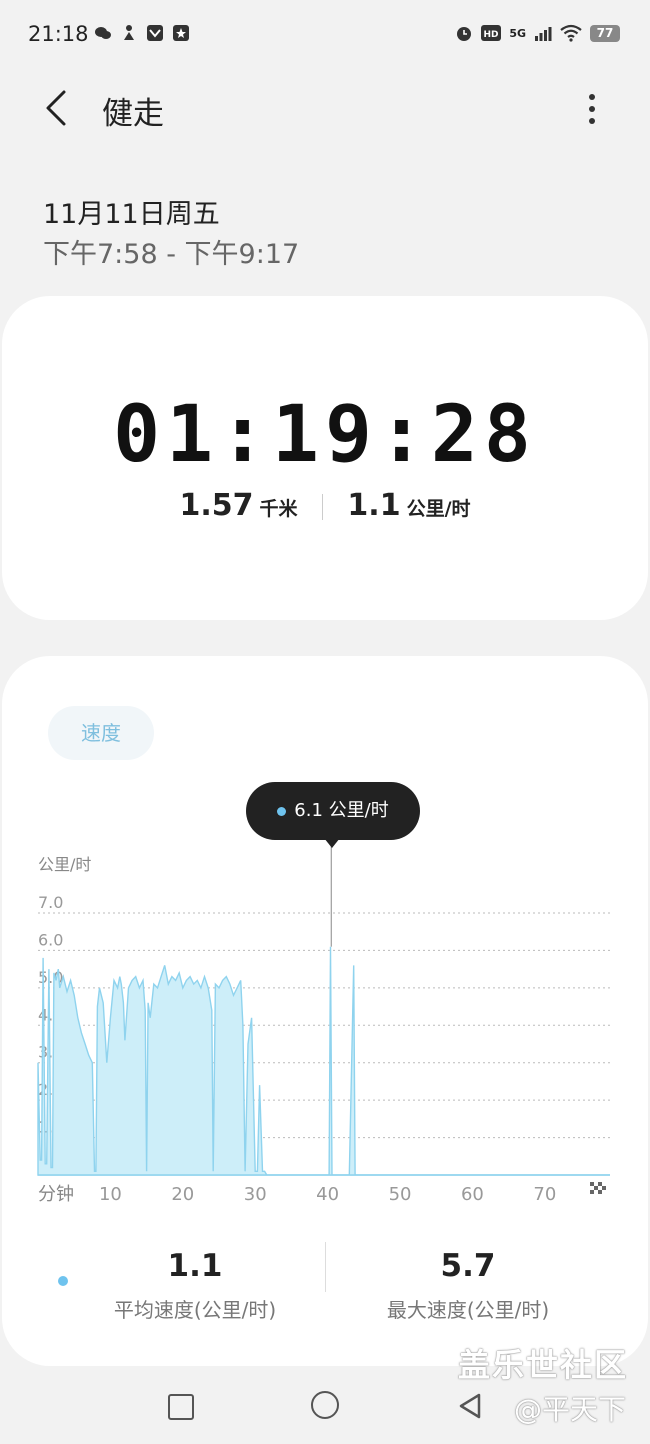  What do you see at coordinates (255, 1194) in the screenshot?
I see `x-tick-label: 30` at bounding box center [255, 1194].